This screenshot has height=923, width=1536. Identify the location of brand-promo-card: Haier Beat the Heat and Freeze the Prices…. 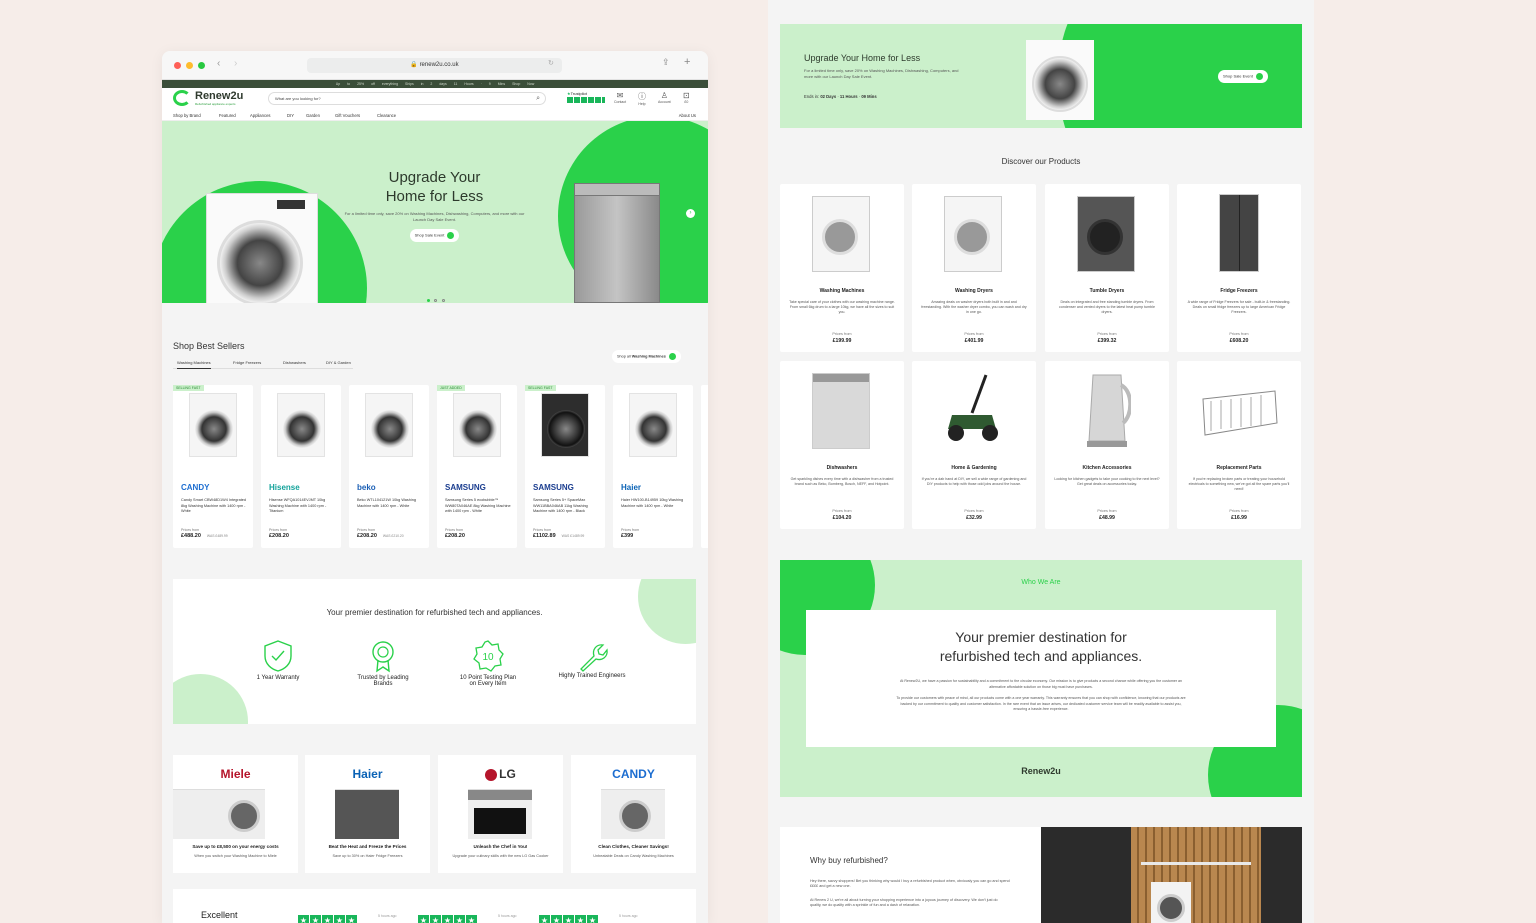
(367, 814).